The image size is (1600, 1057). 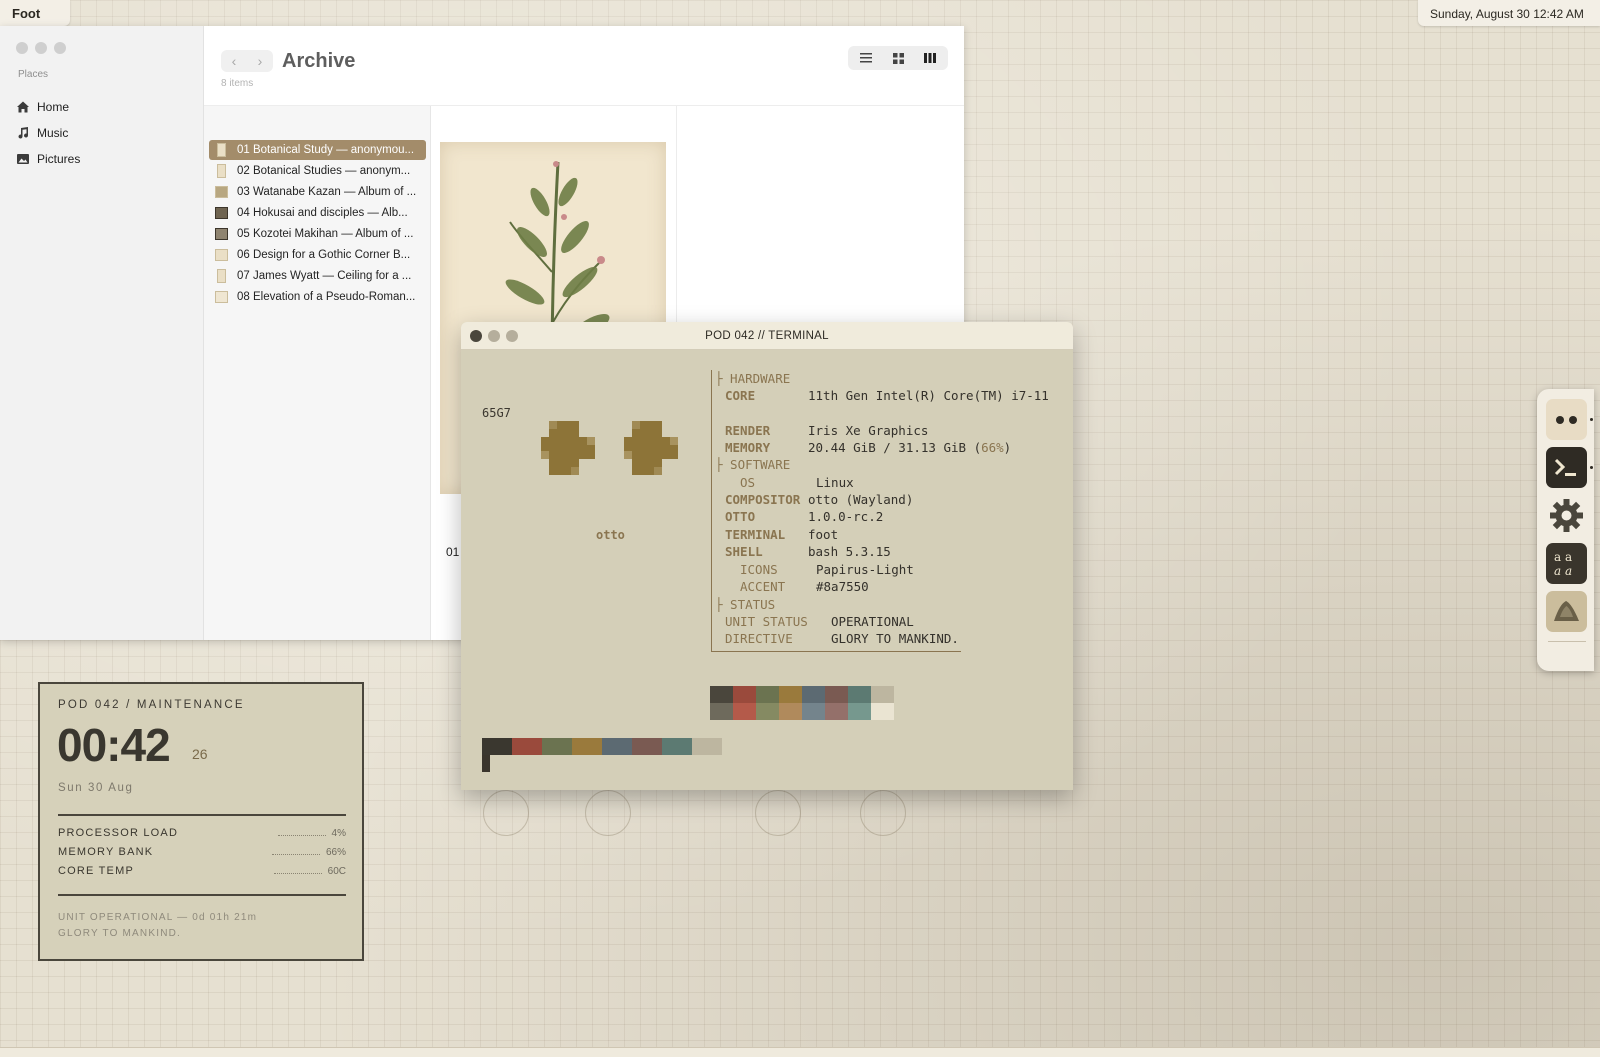 I want to click on info-value: bash 5.3.15, so click(x=849, y=551).